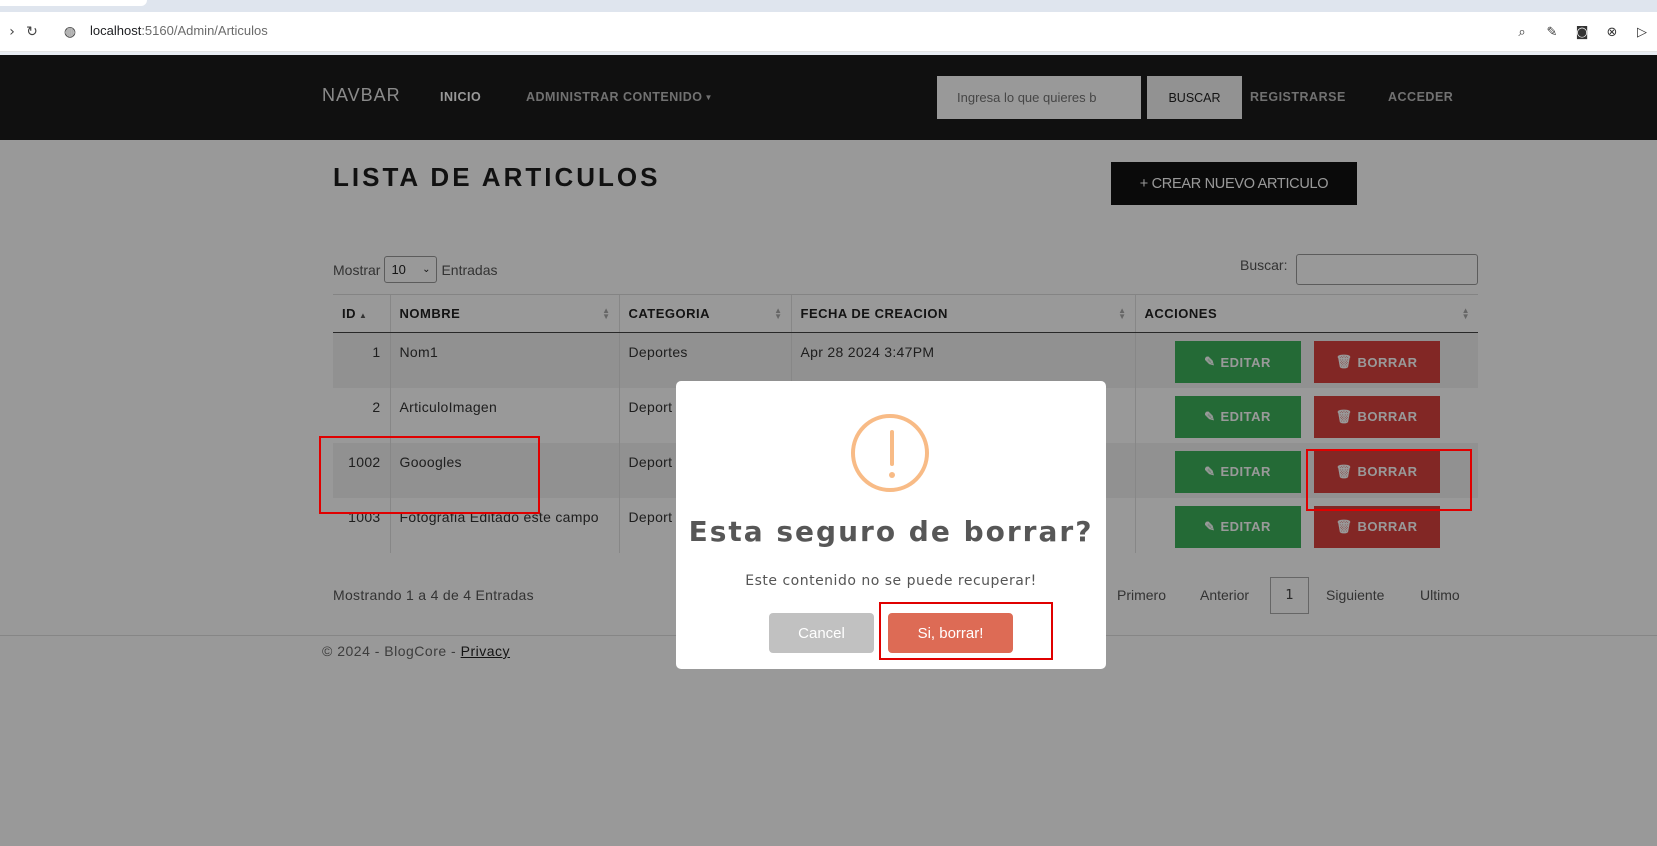 This screenshot has width=1657, height=846. Describe the element at coordinates (1522, 32) in the screenshot. I see `zoom-icon: ⌕` at that location.